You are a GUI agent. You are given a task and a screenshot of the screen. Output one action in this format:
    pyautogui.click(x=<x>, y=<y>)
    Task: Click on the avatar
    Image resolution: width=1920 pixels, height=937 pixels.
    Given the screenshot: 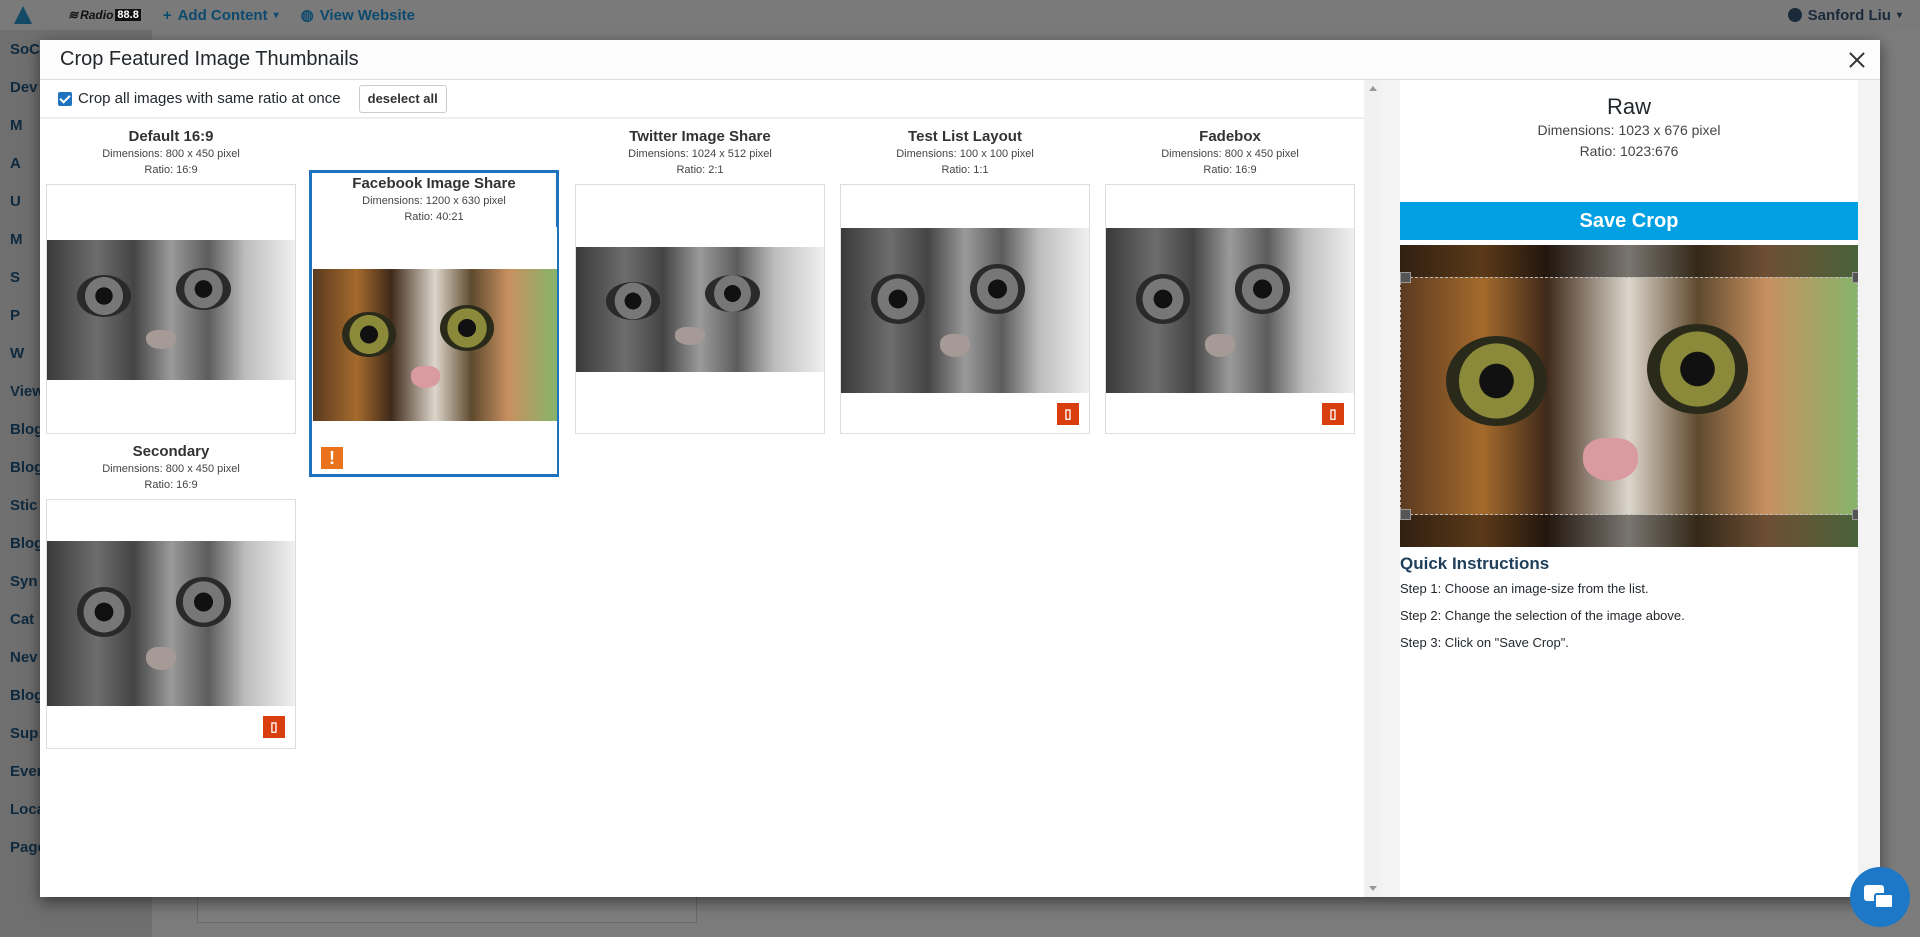 What is the action you would take?
    pyautogui.click(x=1794, y=15)
    